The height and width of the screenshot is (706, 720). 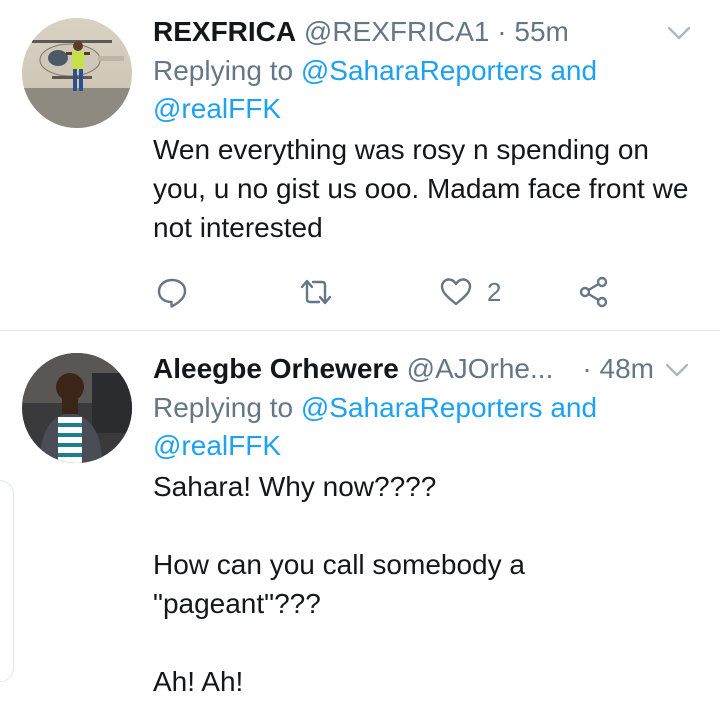 I want to click on tweet-header: REXFRICA @REXFRICA1 · 55m, so click(x=426, y=32).